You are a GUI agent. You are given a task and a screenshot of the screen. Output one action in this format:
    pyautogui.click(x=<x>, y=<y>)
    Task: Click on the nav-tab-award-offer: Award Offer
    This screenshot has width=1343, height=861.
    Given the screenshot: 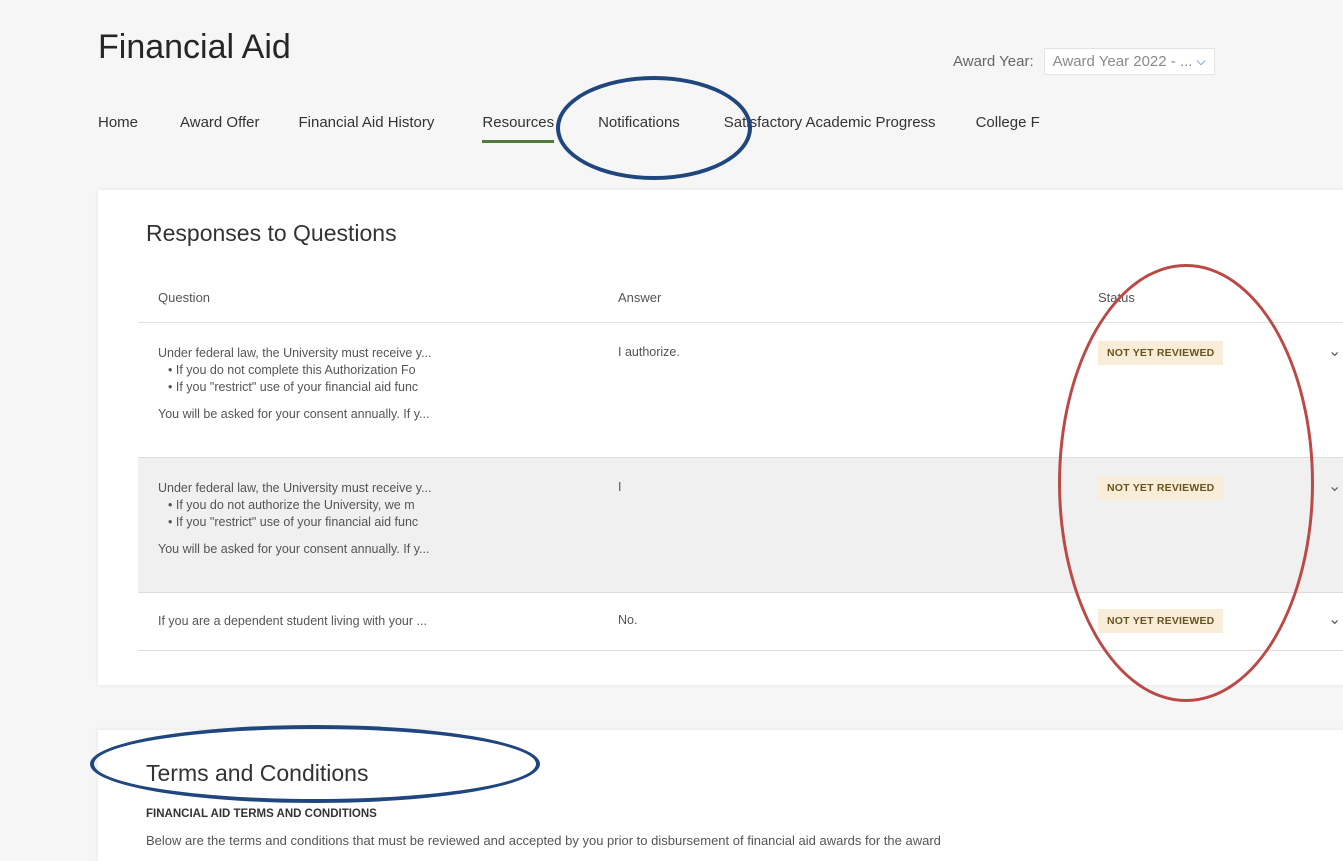 What is the action you would take?
    pyautogui.click(x=219, y=128)
    